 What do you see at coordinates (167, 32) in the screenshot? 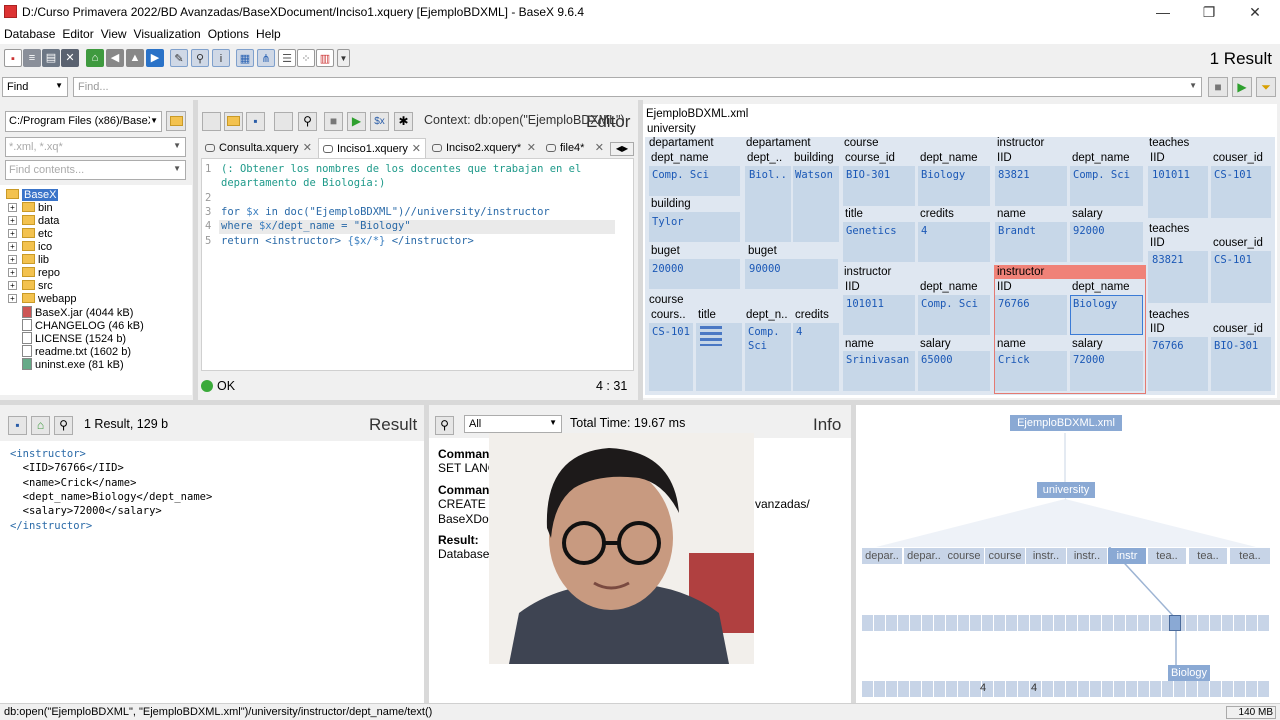
I see `menu-visualization: Visualization` at bounding box center [167, 32].